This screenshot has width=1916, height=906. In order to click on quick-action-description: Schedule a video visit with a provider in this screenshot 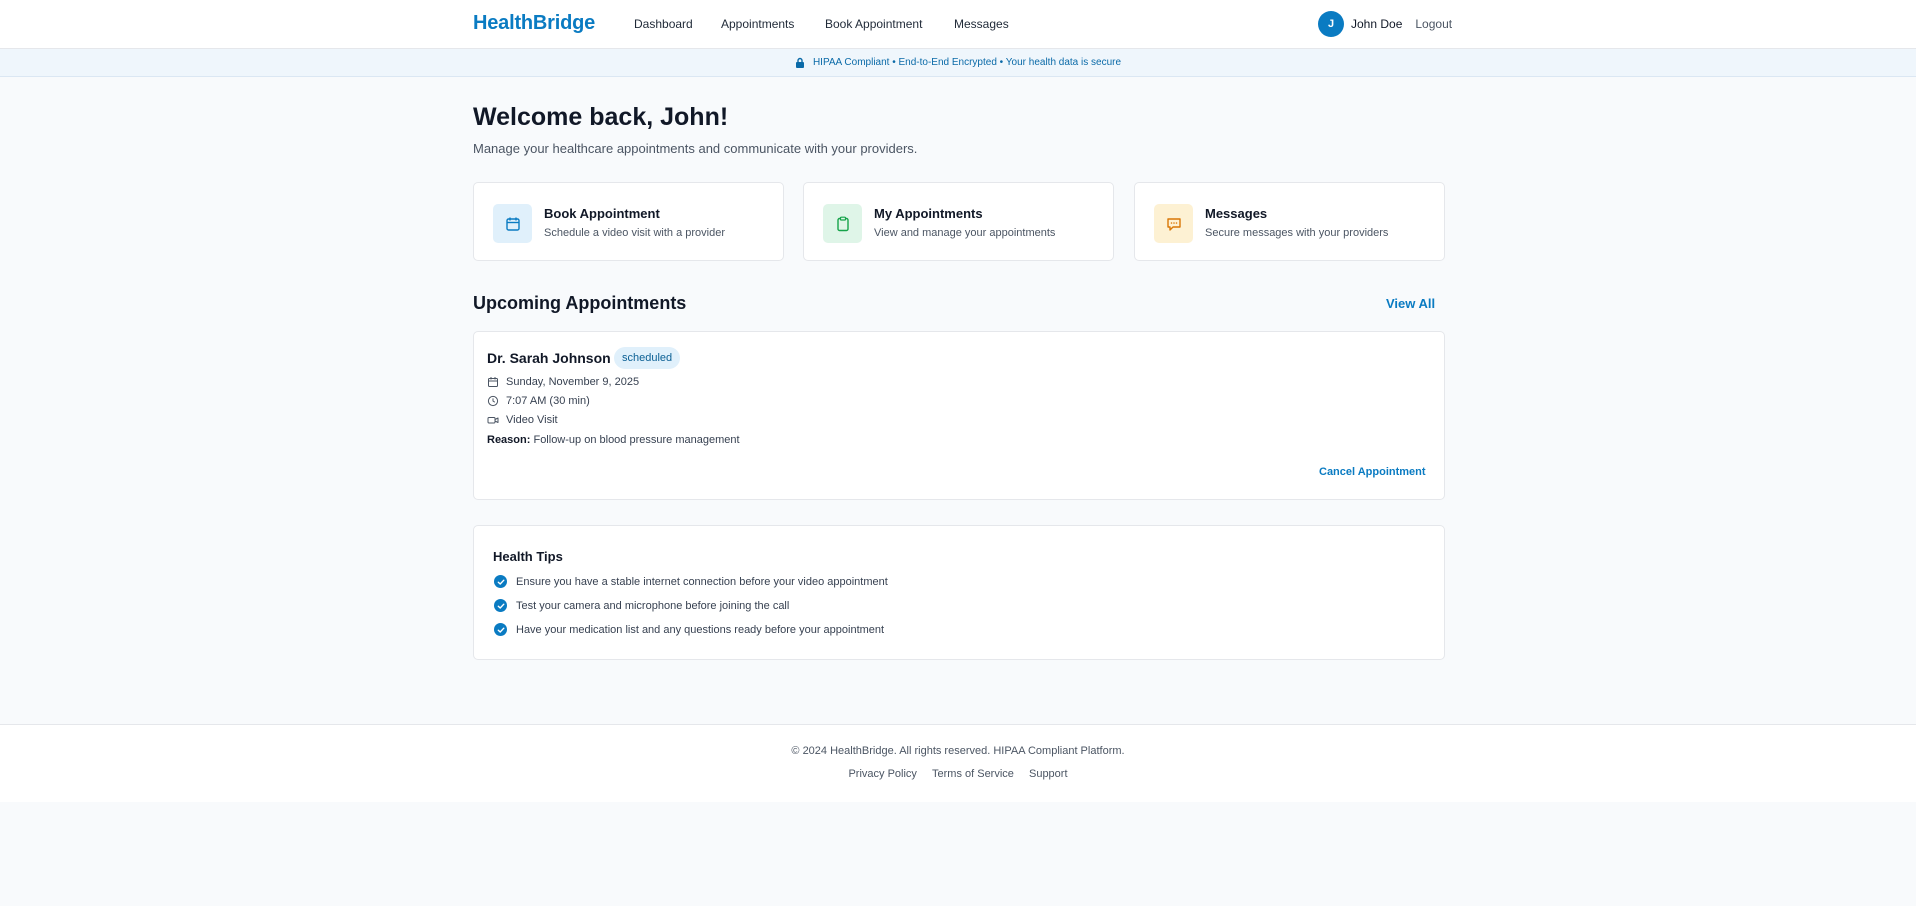, I will do `click(634, 233)`.